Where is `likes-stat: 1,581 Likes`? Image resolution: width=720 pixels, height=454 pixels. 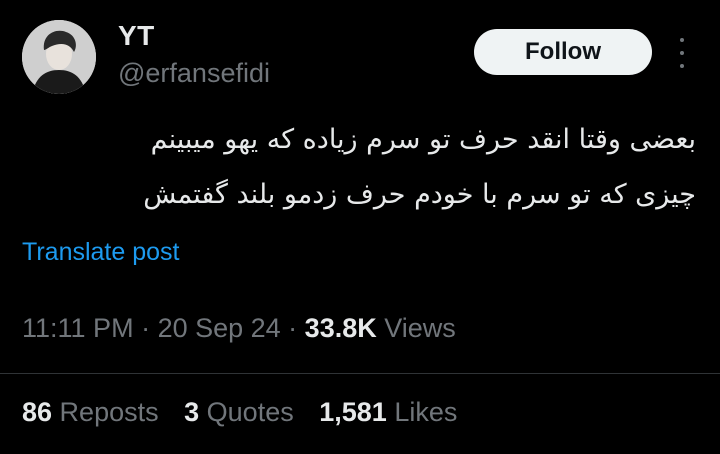 likes-stat: 1,581 Likes is located at coordinates (388, 412).